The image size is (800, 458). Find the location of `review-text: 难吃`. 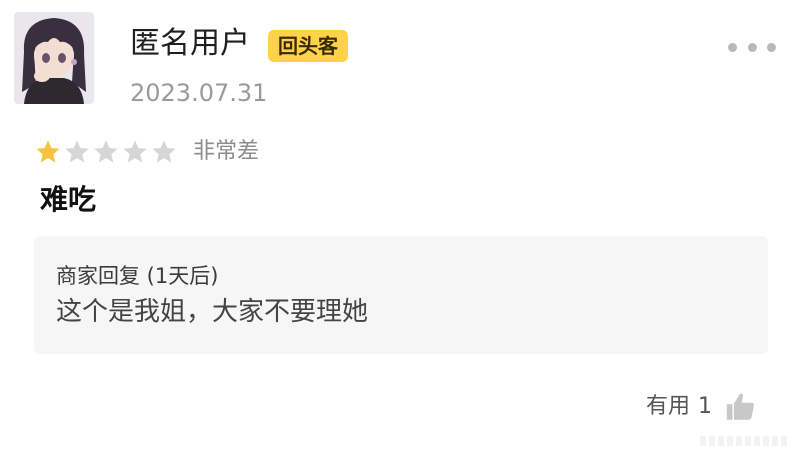

review-text: 难吃 is located at coordinates (68, 199).